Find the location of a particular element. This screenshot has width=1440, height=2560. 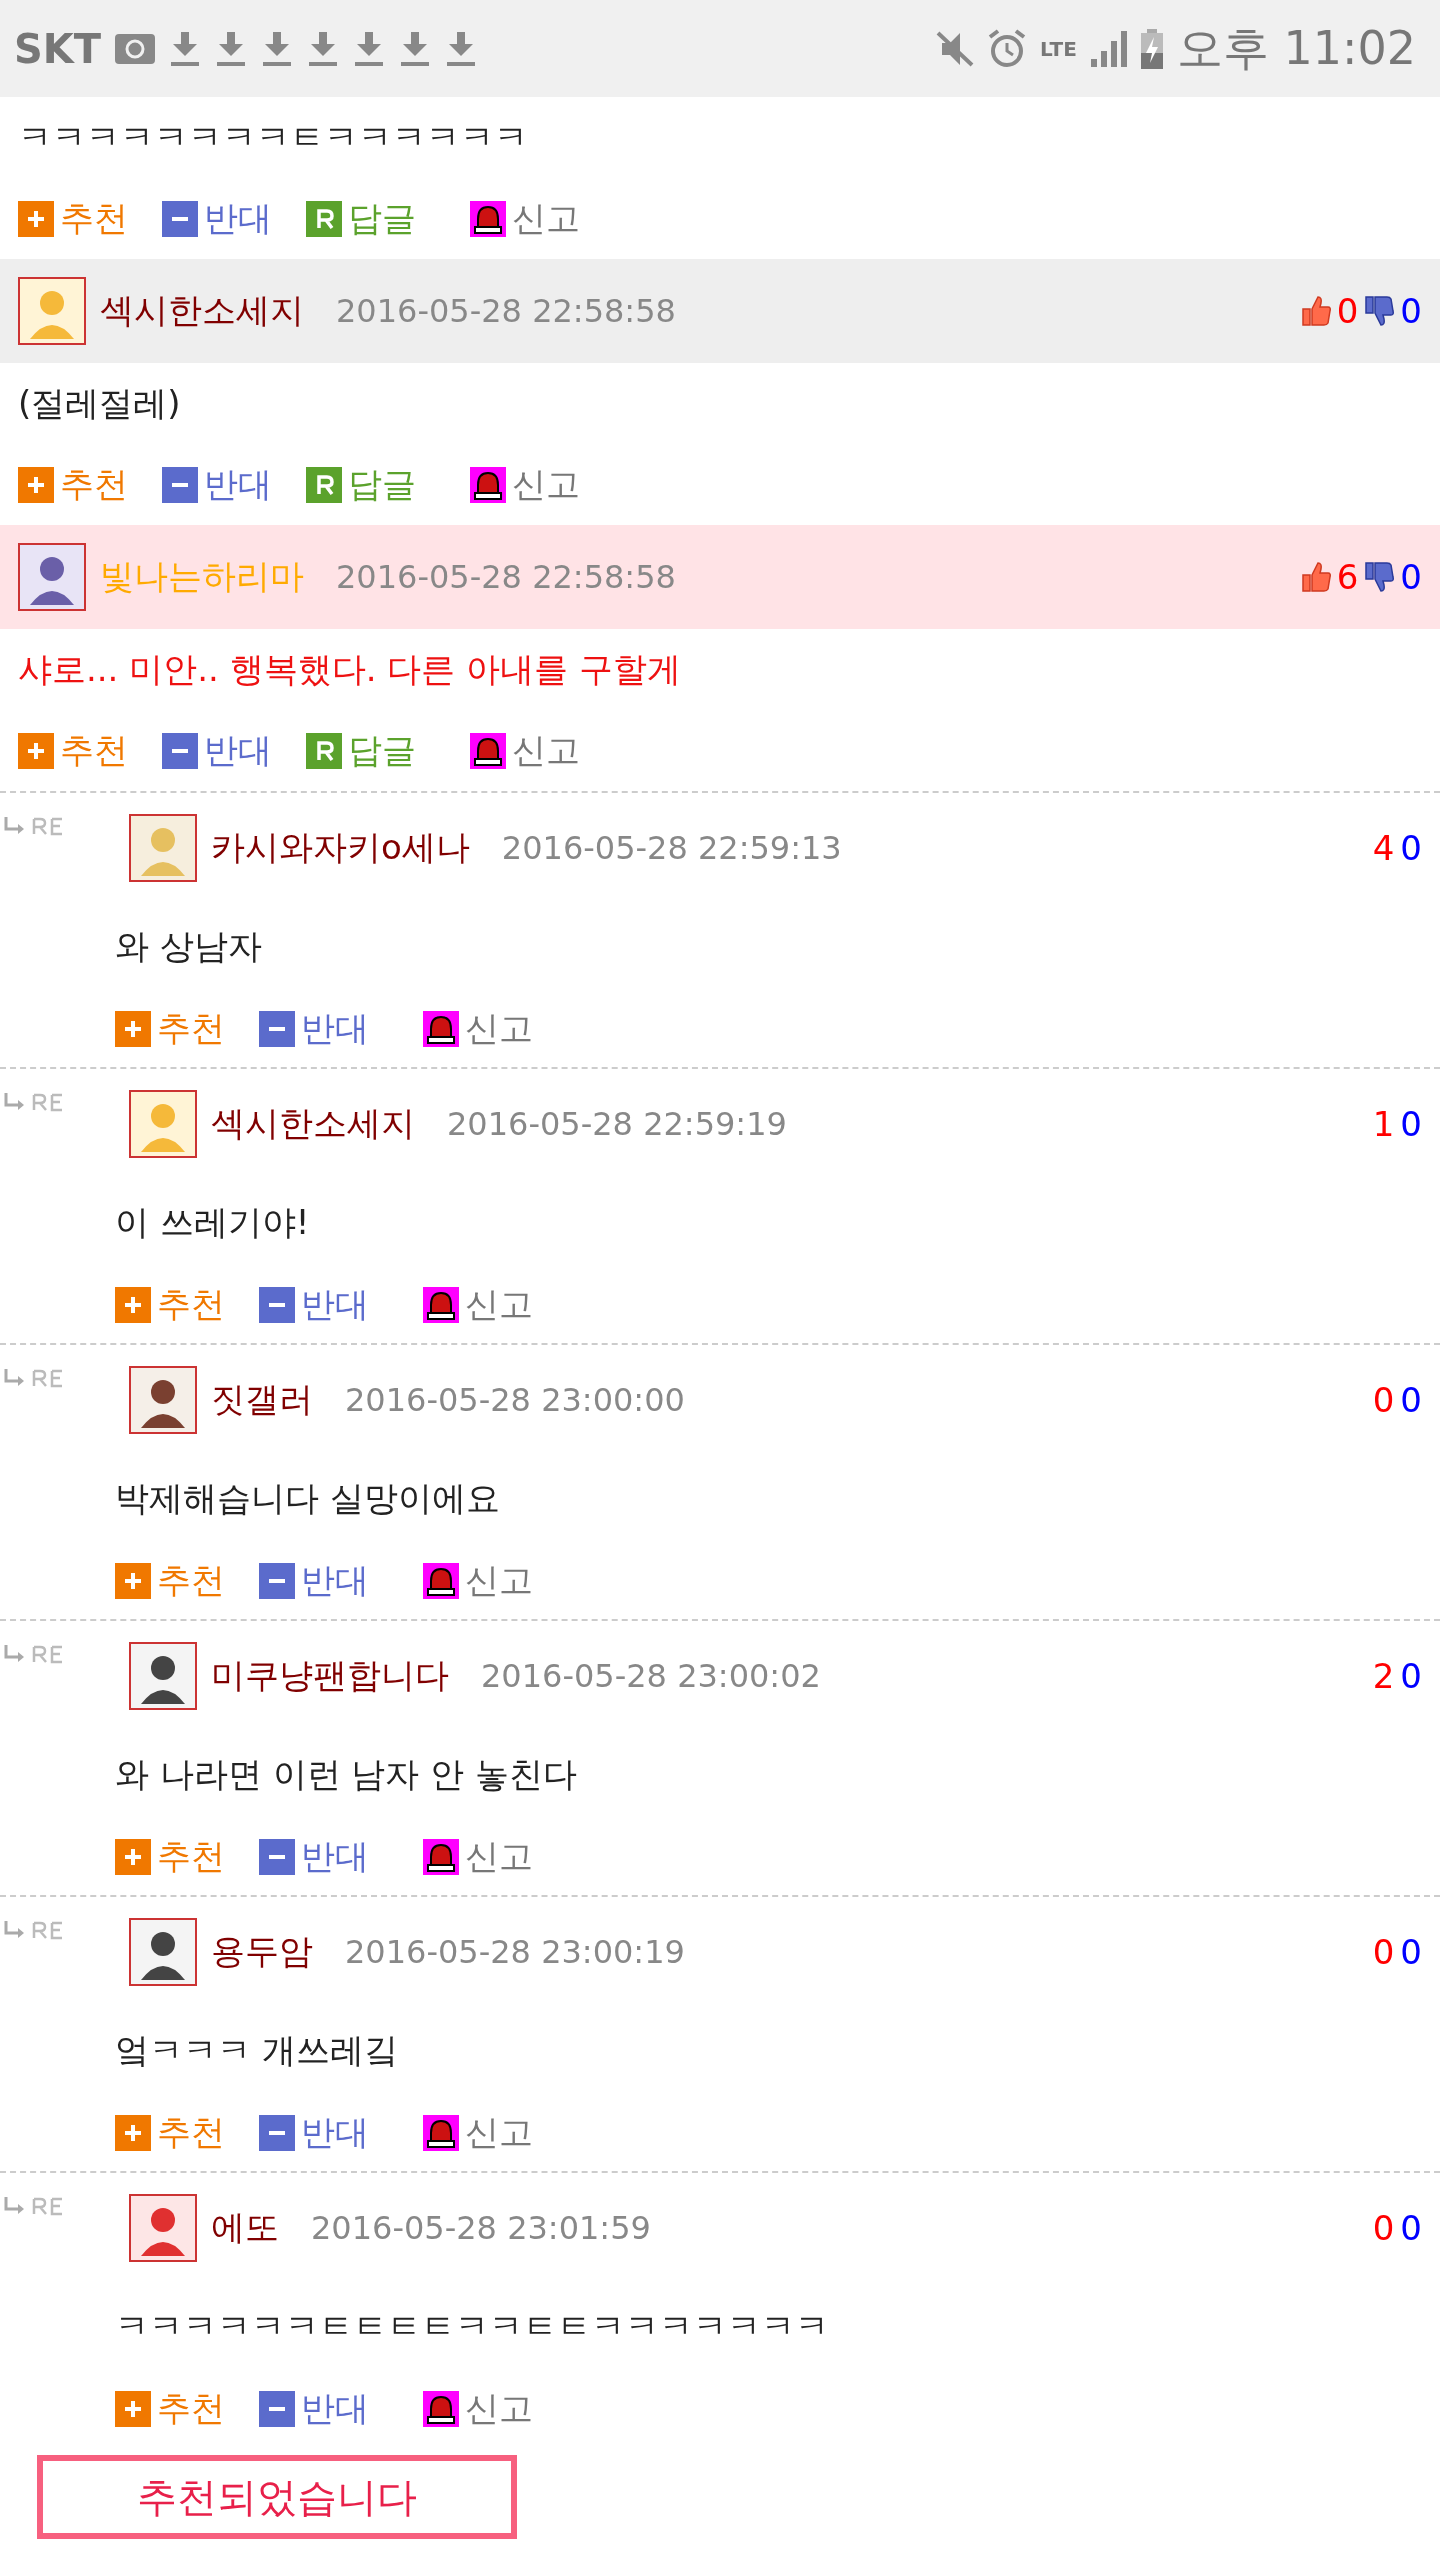

like-count: 1 is located at coordinates (1383, 1124).